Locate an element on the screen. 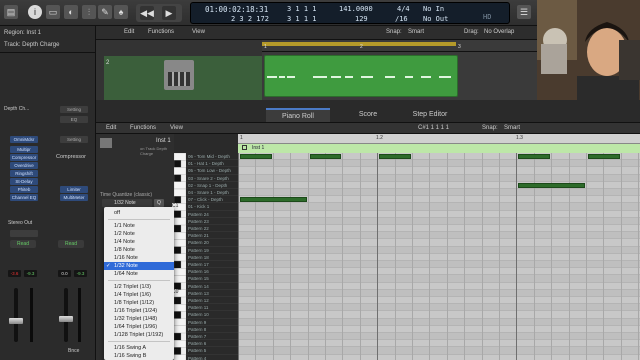  editors-icon: ✎ is located at coordinates (105, 12).